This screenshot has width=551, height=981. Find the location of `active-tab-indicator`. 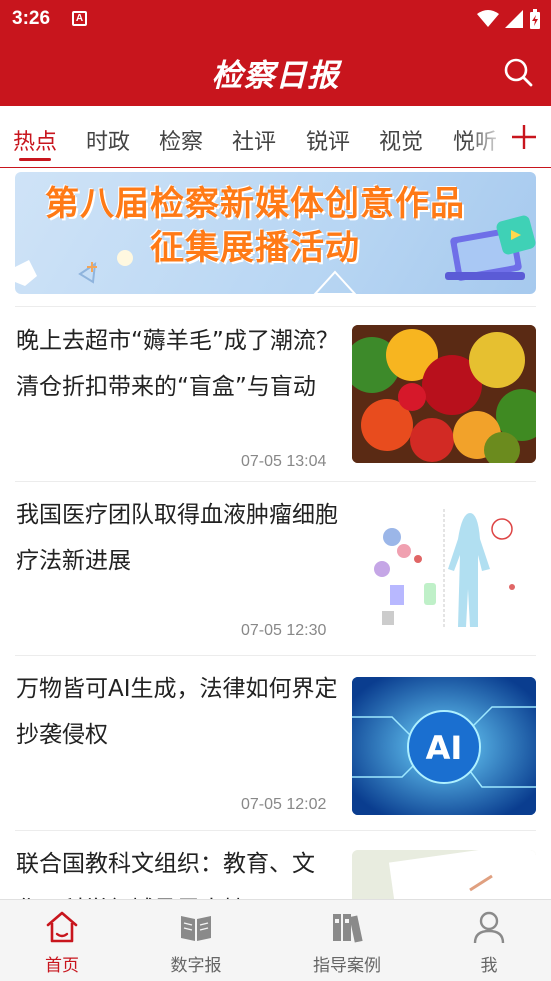

active-tab-indicator is located at coordinates (35, 159).